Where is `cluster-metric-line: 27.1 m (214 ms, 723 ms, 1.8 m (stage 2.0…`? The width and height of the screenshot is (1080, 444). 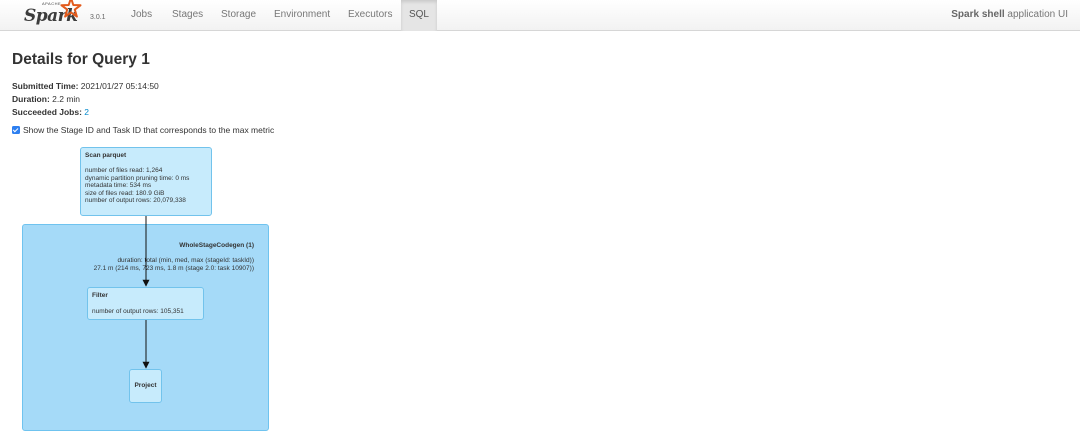
cluster-metric-line: 27.1 m (214 ms, 723 ms, 1.8 m (stage 2.0… is located at coordinates (173, 268).